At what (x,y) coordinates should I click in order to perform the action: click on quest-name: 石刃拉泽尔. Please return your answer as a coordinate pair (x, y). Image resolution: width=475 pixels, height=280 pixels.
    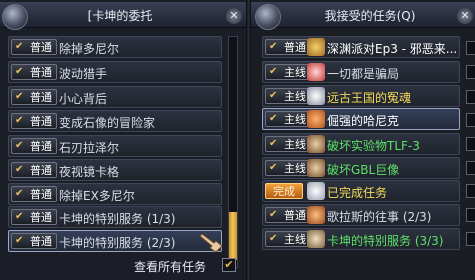
    Looking at the image, I should click on (89, 148).